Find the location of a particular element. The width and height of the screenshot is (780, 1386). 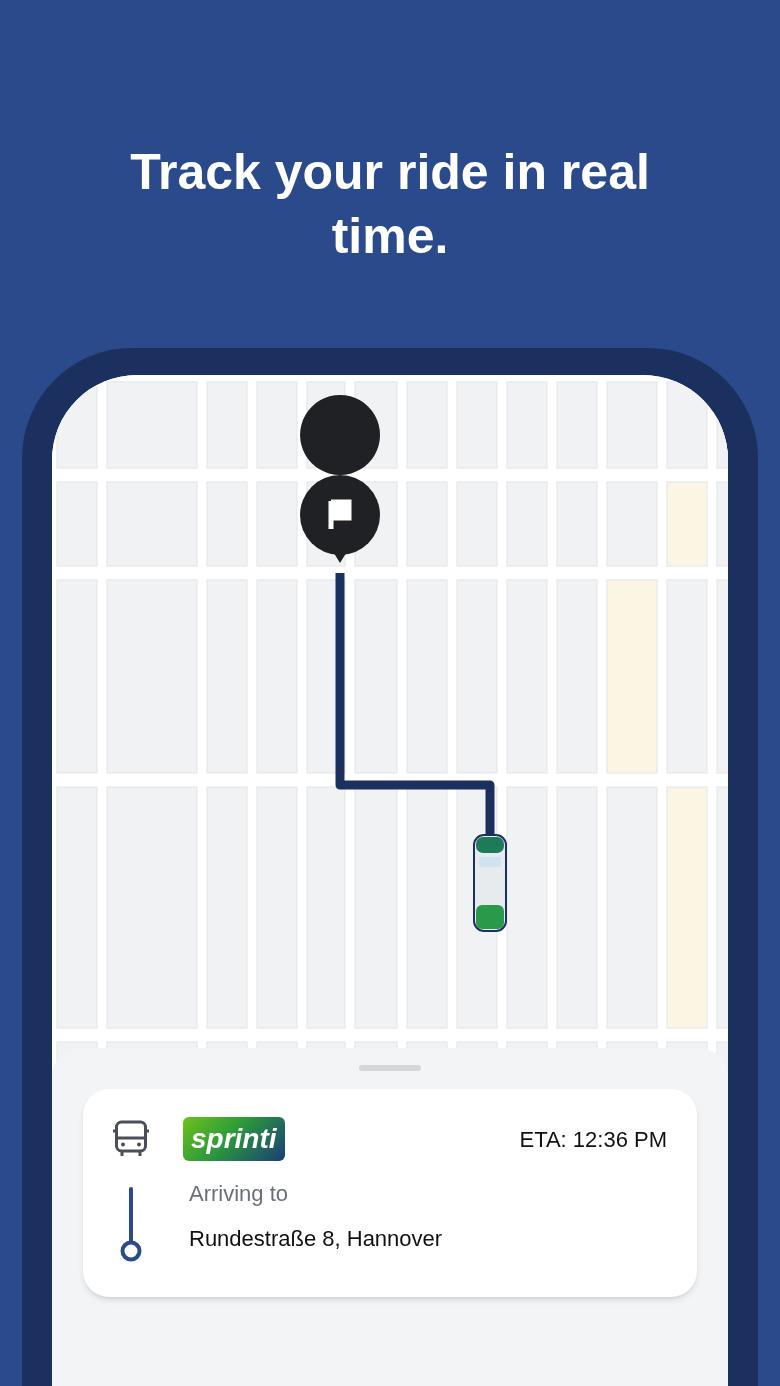

eta-text: ETA: 12:36 PM is located at coordinates (593, 1139).